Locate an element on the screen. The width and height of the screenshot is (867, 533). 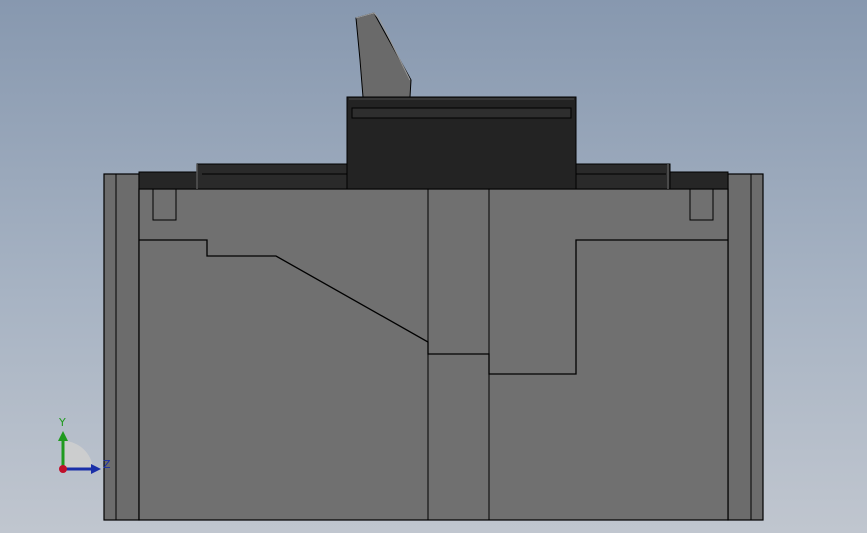
cover-left-lip is located at coordinates (168, 180).